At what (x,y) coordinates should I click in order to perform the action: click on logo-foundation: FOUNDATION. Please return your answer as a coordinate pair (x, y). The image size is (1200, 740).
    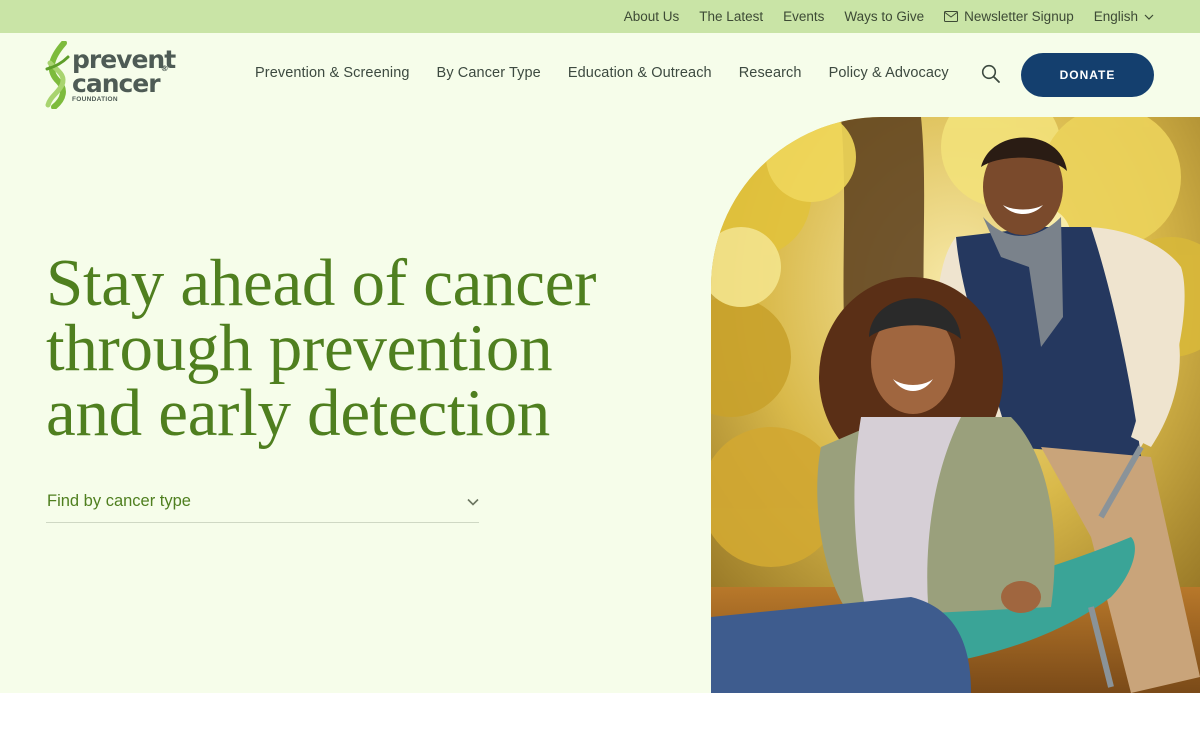
    Looking at the image, I should click on (95, 99).